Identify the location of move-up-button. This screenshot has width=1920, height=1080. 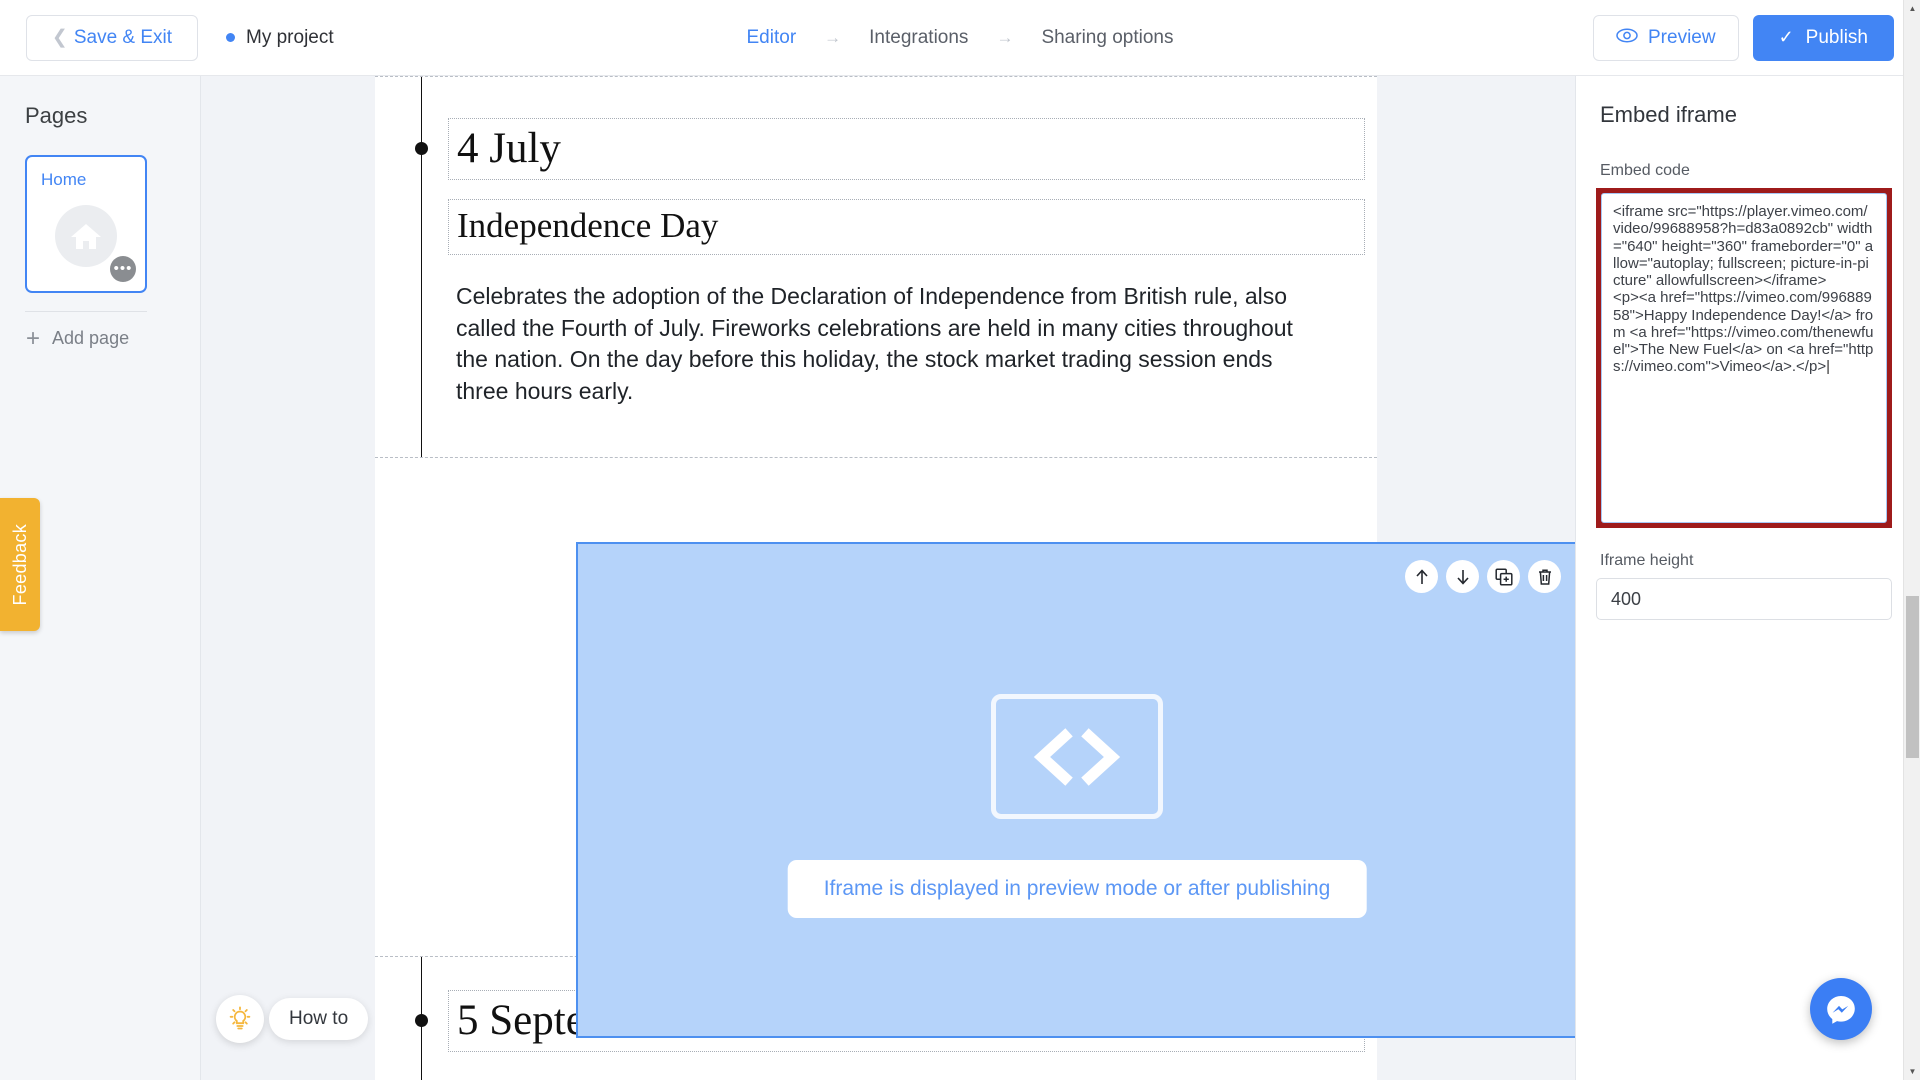
(1421, 576).